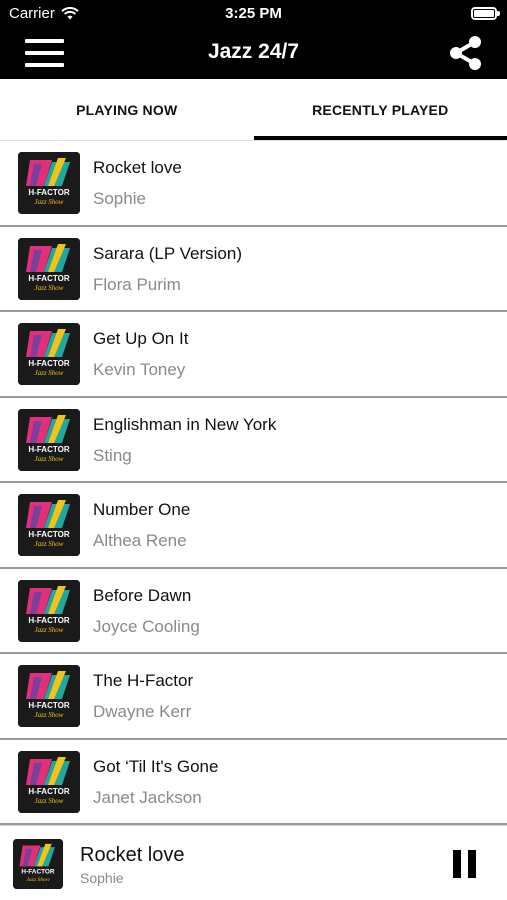  Describe the element at coordinates (137, 167) in the screenshot. I see `track-title: Rocket love` at that location.